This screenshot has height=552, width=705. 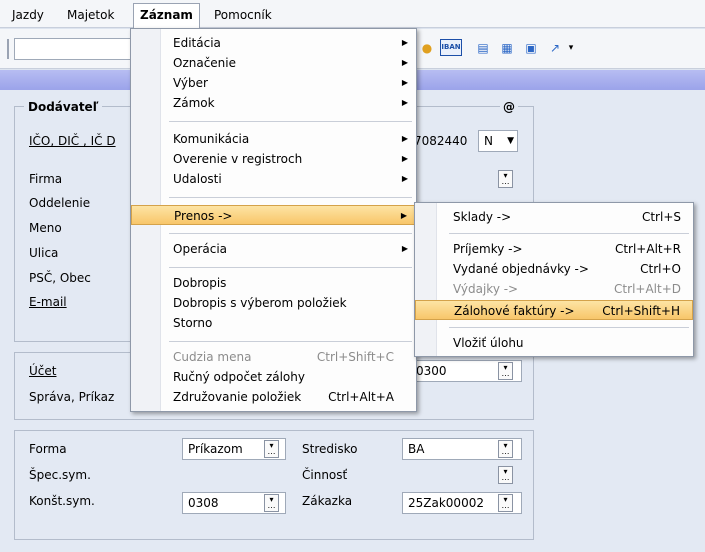 I want to click on dodavatel-title: Dodávateľ, so click(x=63, y=107).